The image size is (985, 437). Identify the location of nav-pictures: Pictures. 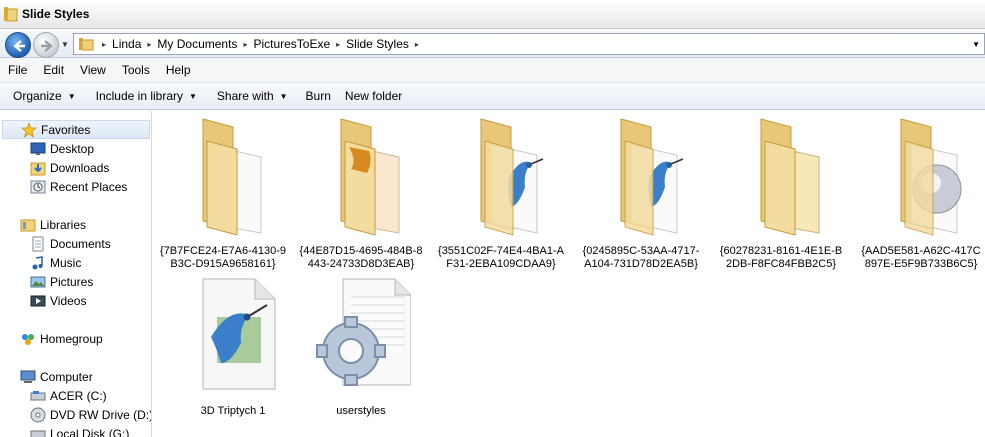
(61, 281).